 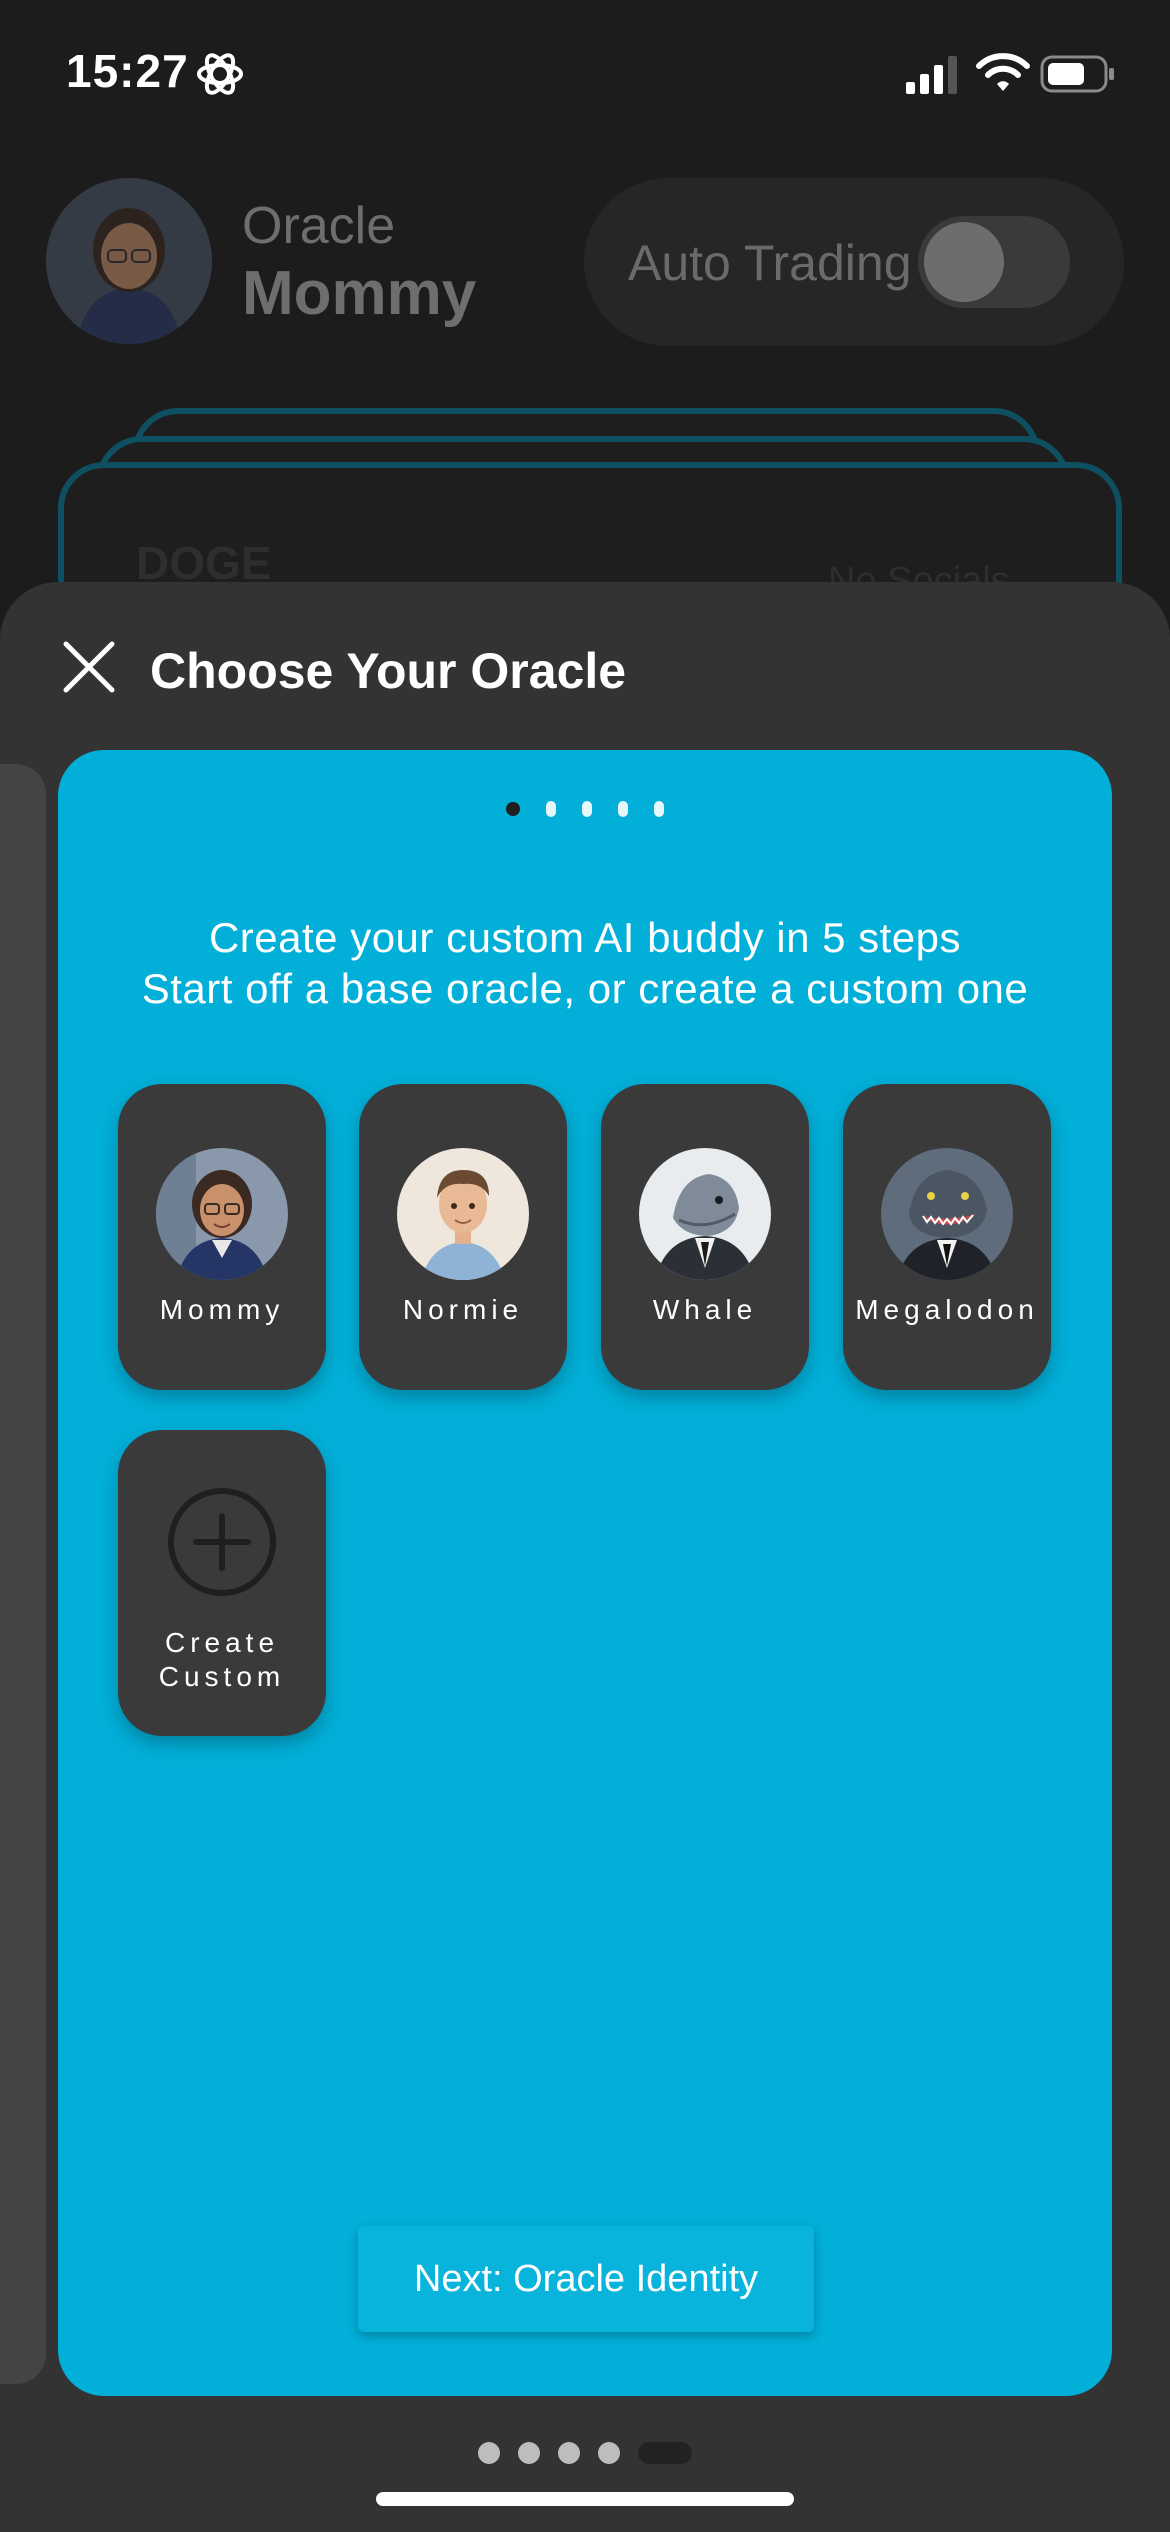 What do you see at coordinates (359, 293) in the screenshot?
I see `oracle-name: Mommy` at bounding box center [359, 293].